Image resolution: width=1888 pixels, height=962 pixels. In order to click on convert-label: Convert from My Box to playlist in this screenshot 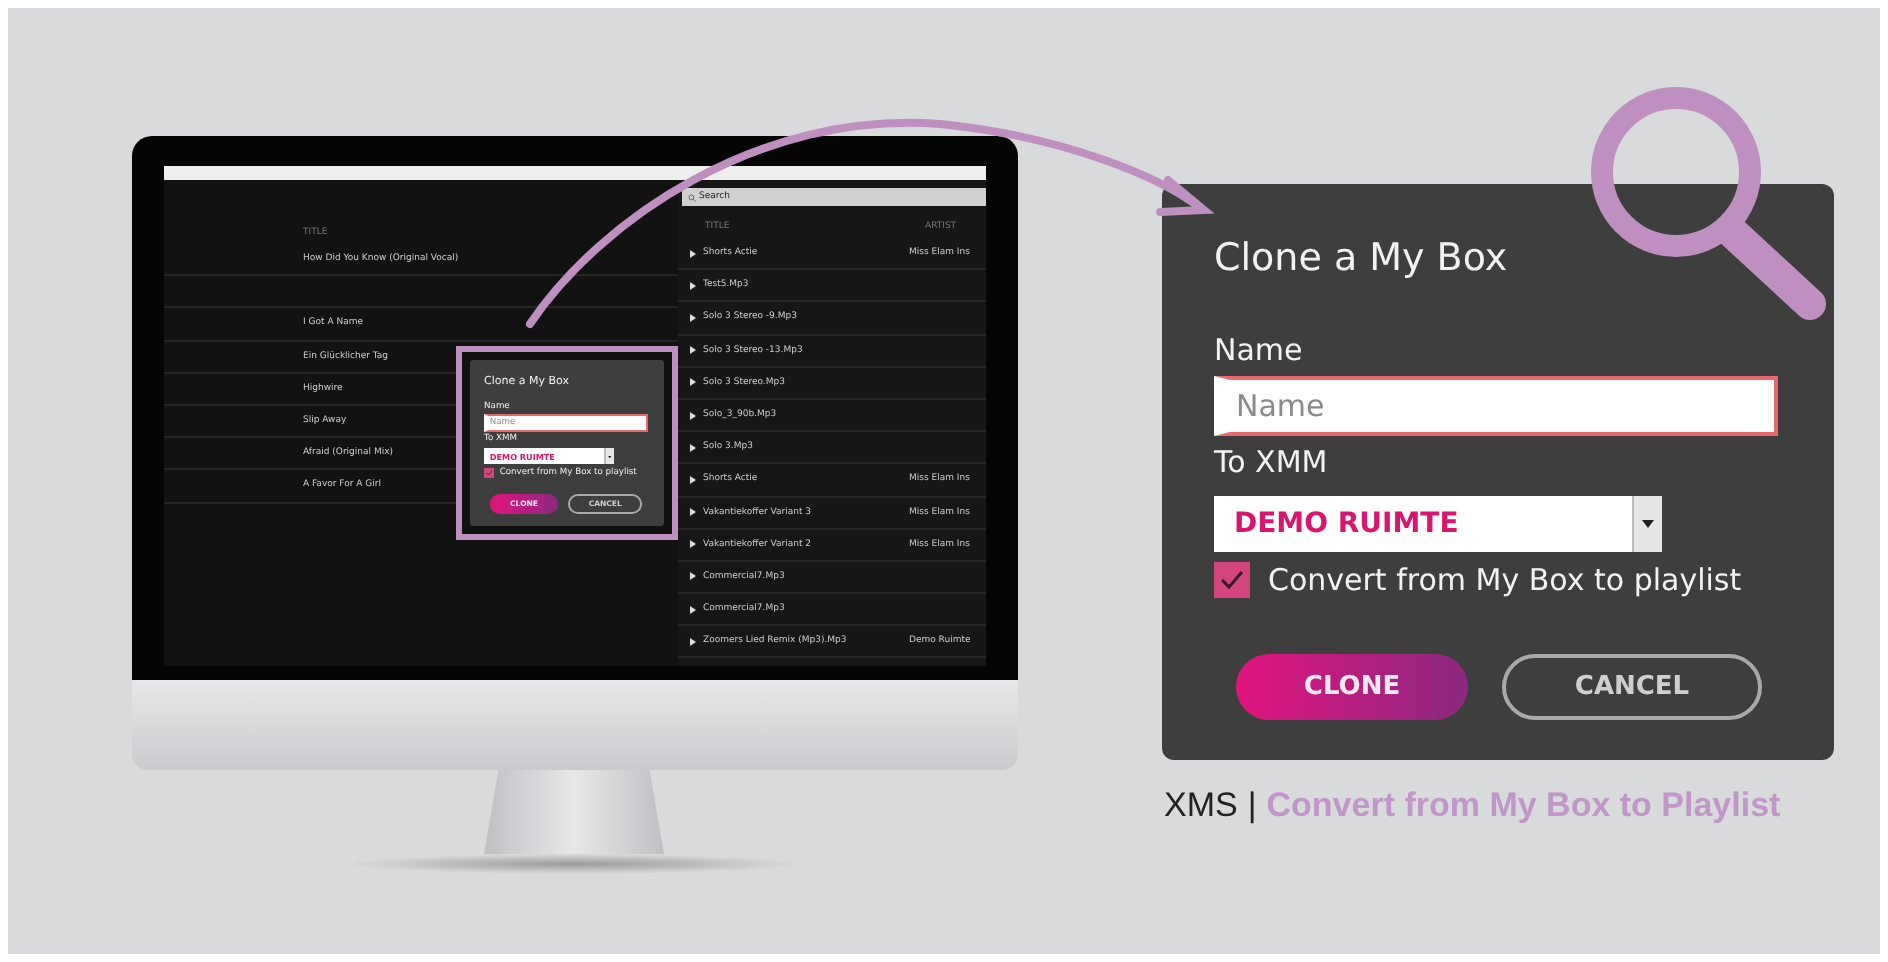, I will do `click(1505, 580)`.